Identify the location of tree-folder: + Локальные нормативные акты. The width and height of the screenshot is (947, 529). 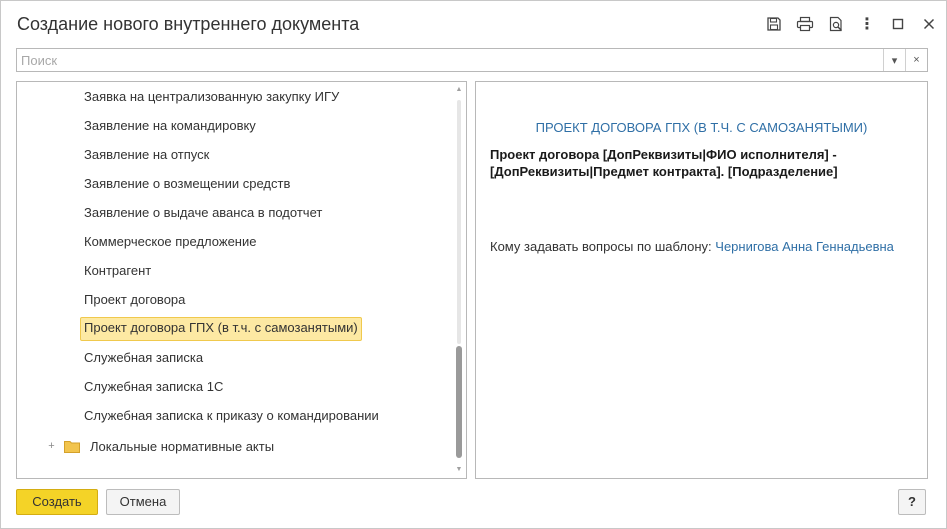
(160, 446).